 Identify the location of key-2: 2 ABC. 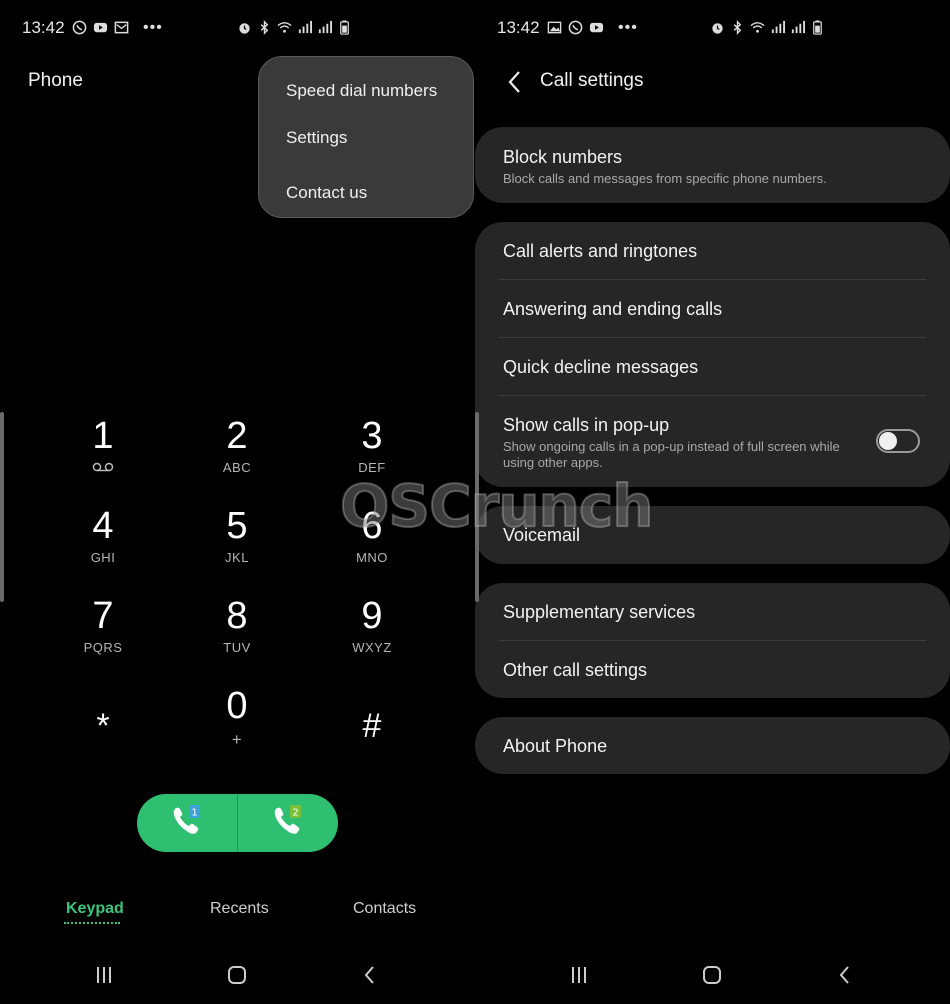
(237, 461).